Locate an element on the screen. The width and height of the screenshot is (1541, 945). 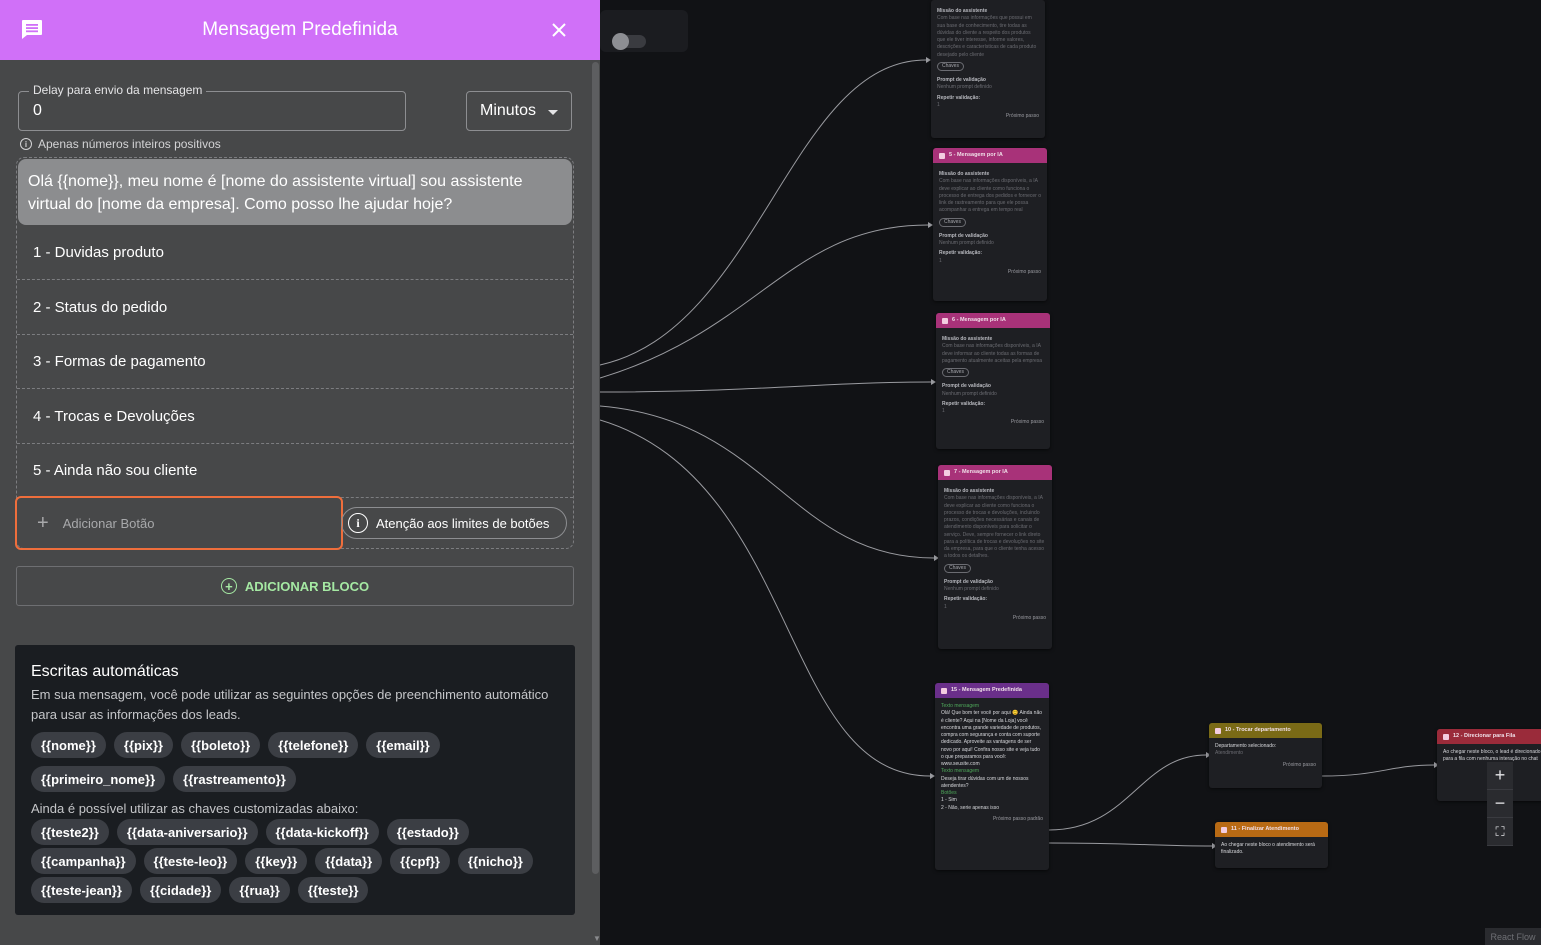
token-chip: {{rastreamento}} is located at coordinates (234, 779).